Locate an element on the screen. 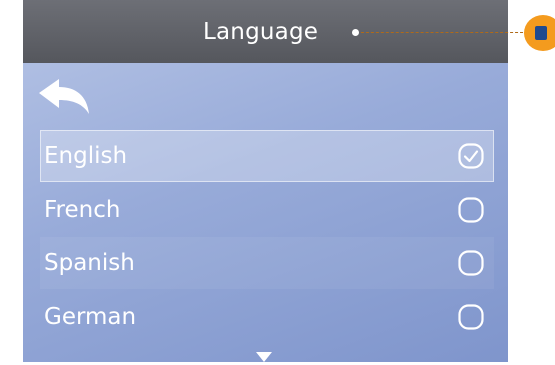  language-label: Spanish is located at coordinates (89, 263).